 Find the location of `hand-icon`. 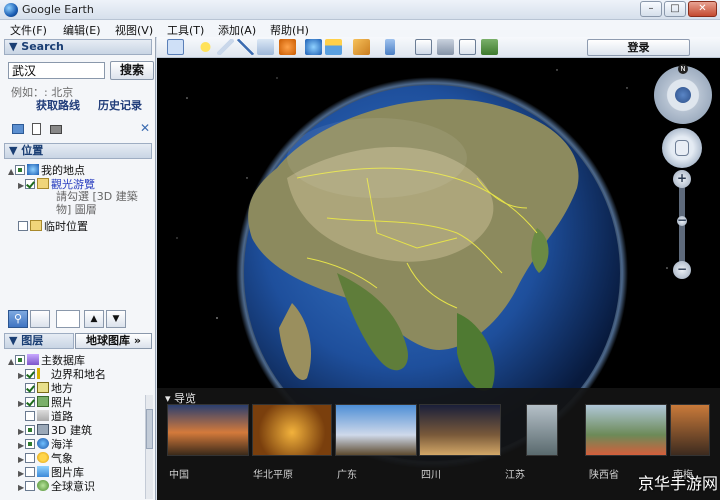

hand-icon is located at coordinates (682, 148).